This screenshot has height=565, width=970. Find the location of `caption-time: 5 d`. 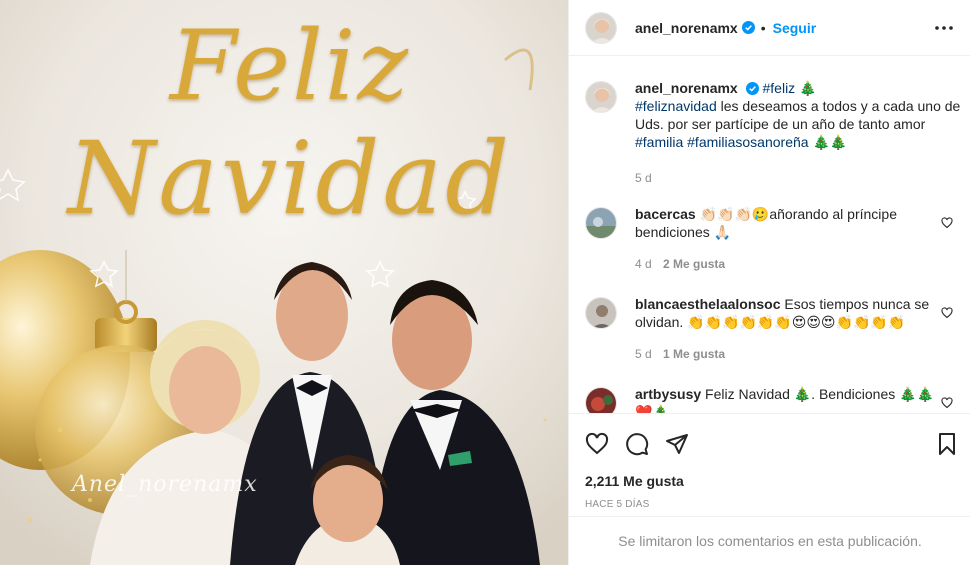

caption-time: 5 d is located at coordinates (643, 178).